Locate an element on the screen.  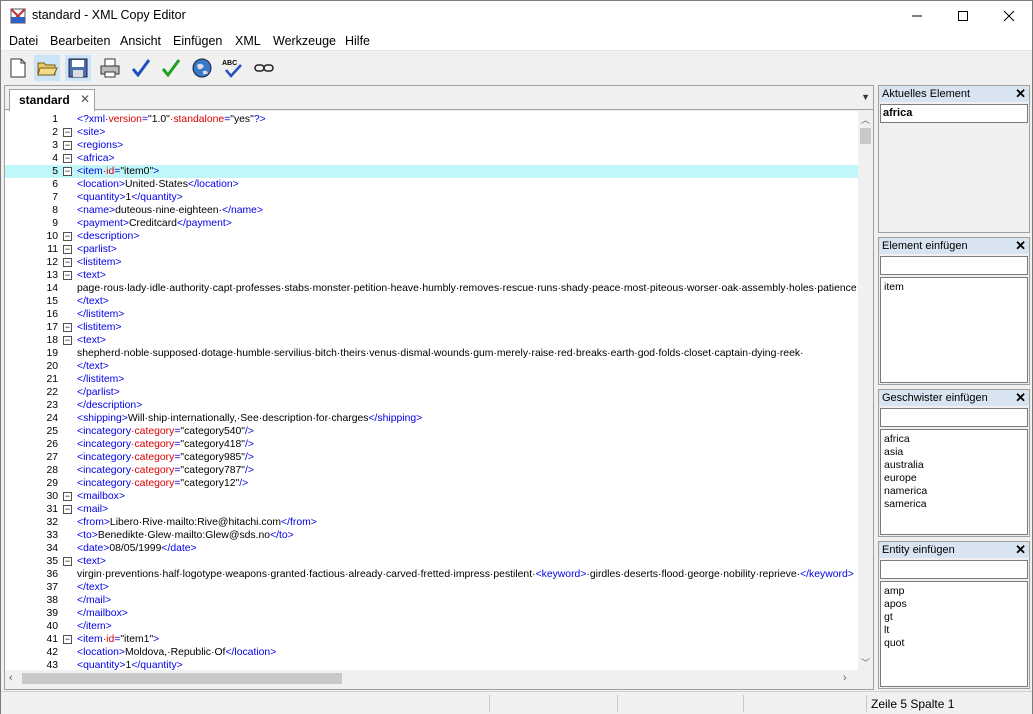
new-file-button is located at coordinates (18, 68).